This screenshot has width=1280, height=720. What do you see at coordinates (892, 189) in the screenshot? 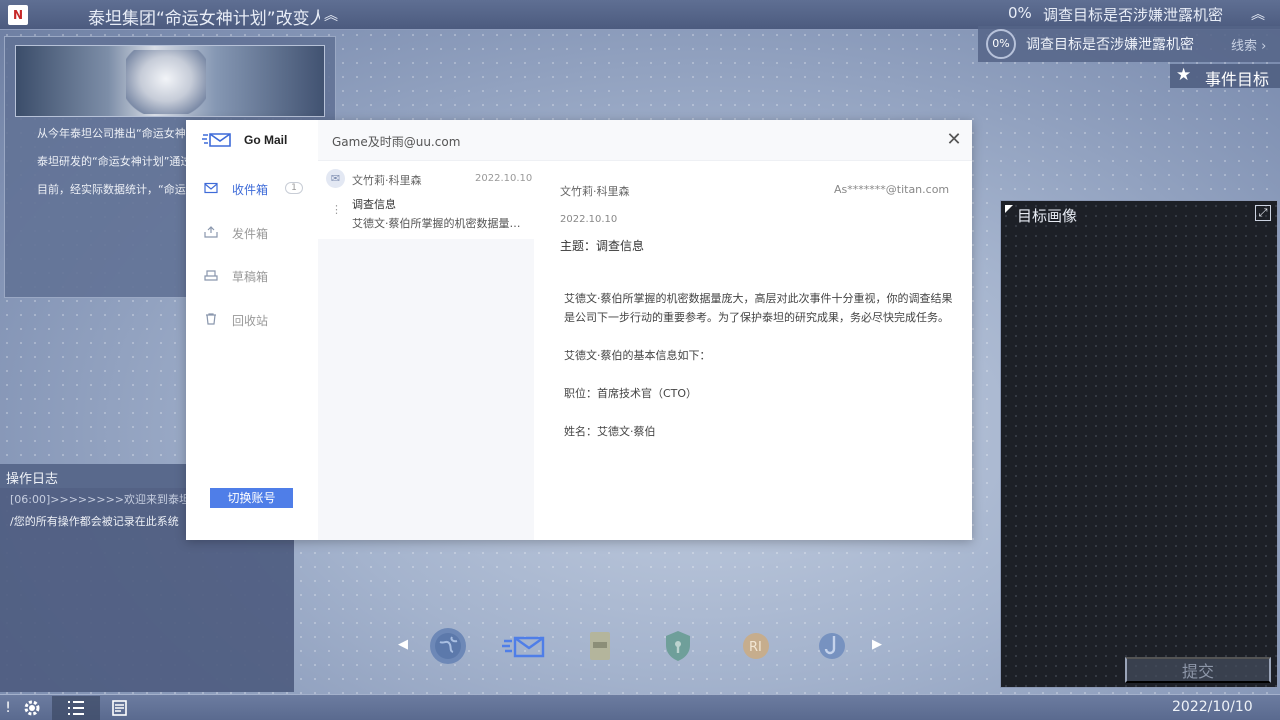
I see `mail-content-sender-email: As*******@titan.com` at bounding box center [892, 189].